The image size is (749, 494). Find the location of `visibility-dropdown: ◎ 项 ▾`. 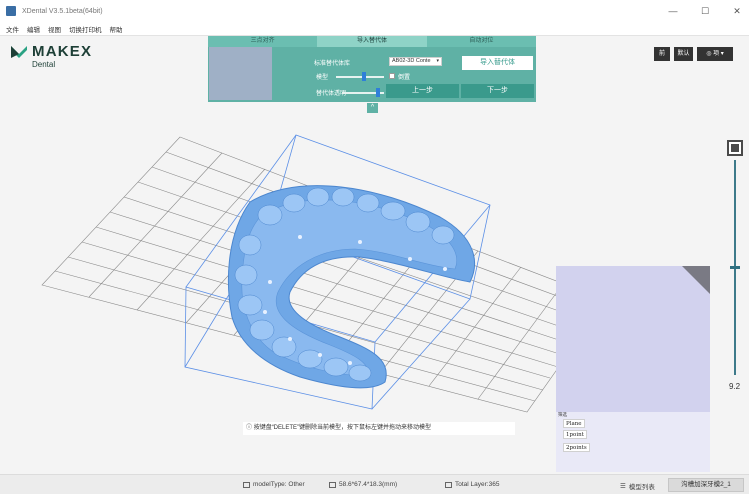

visibility-dropdown: ◎ 项 ▾ is located at coordinates (715, 54).